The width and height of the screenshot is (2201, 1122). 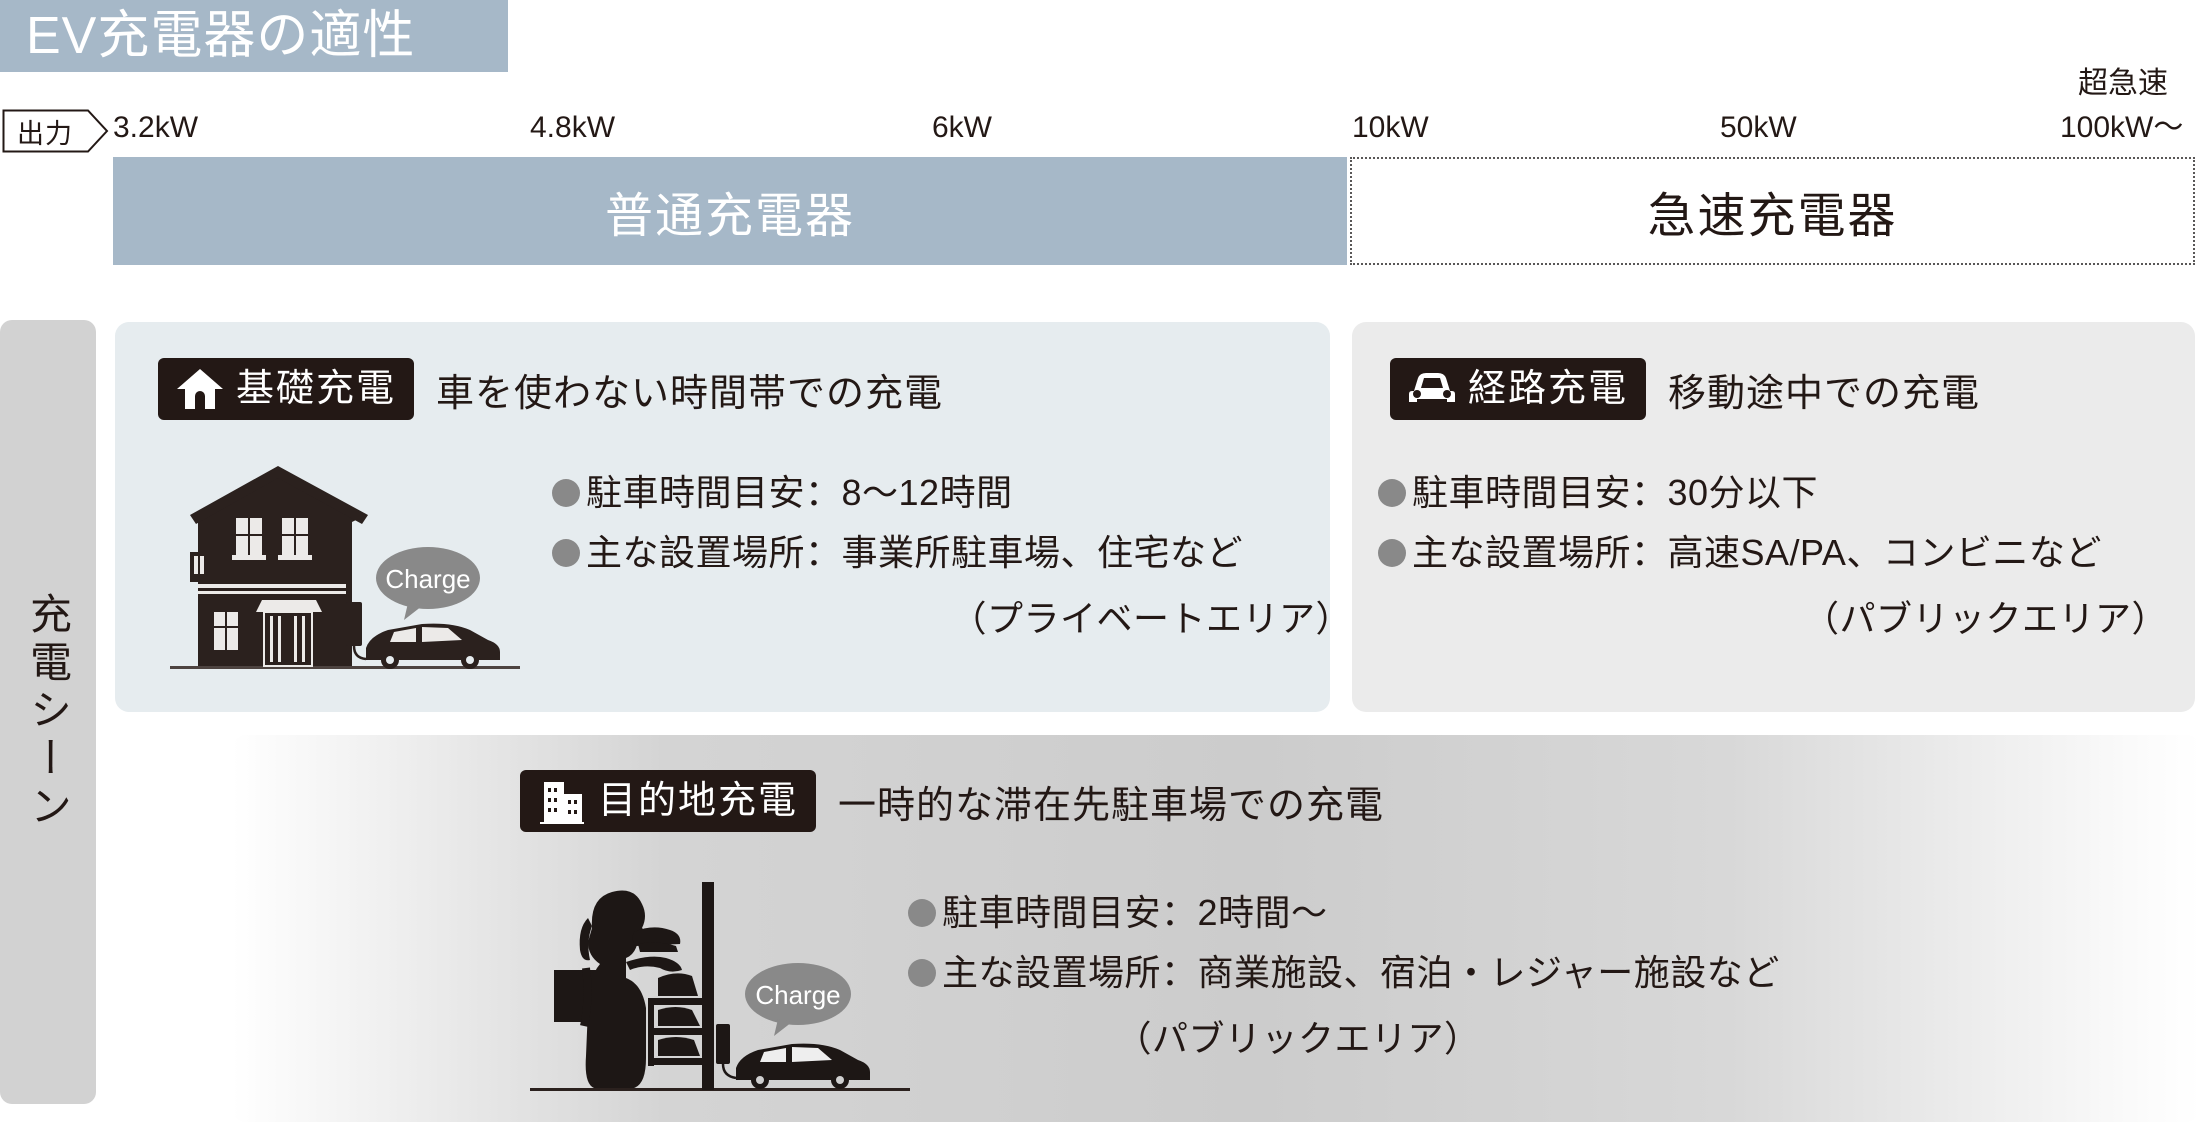 I want to click on card-basic-subnote: （プライベートエリア）, so click(x=1151, y=619).